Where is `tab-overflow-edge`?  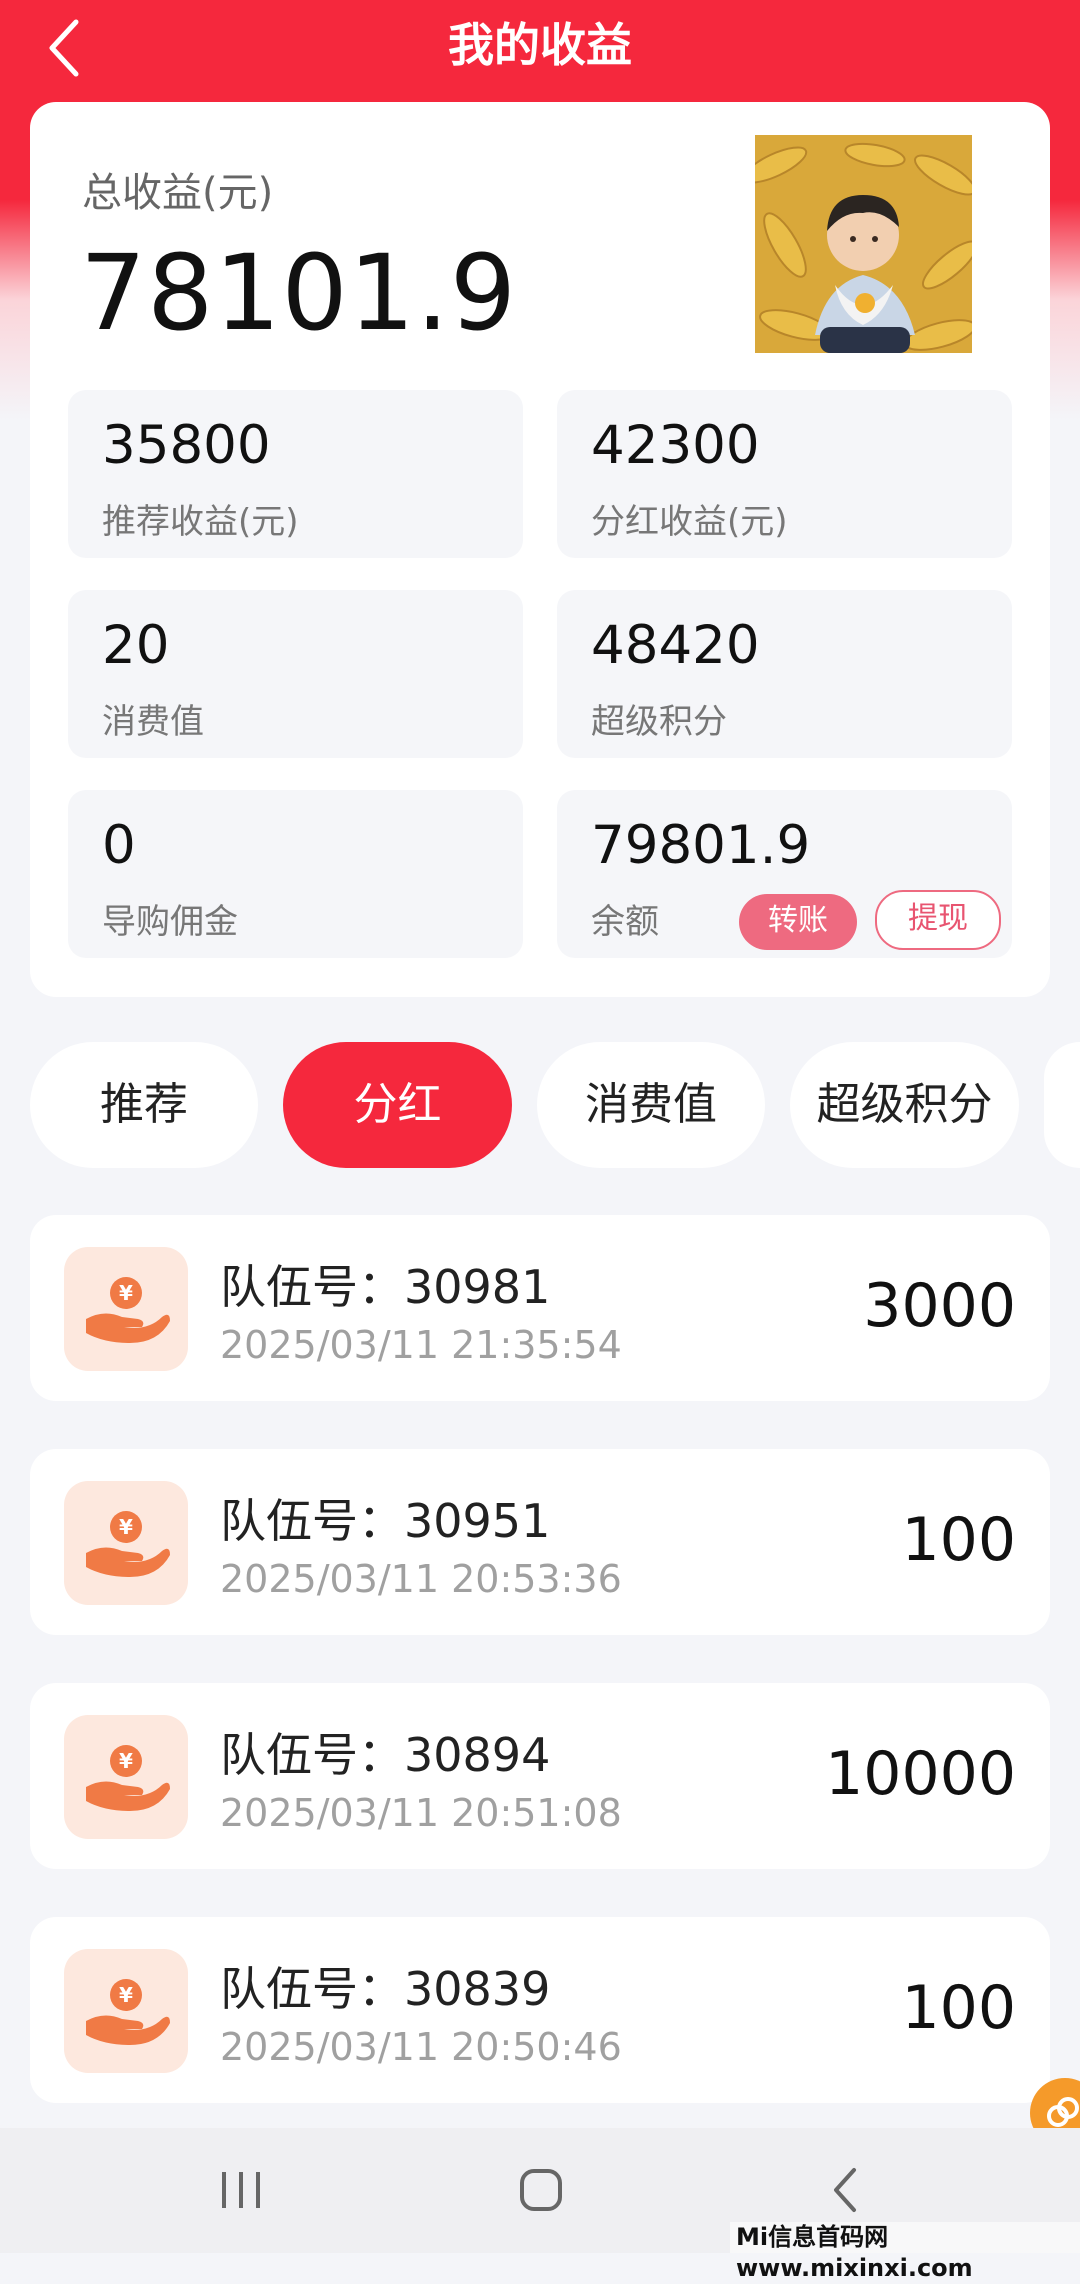
tab-overflow-edge is located at coordinates (1062, 1105).